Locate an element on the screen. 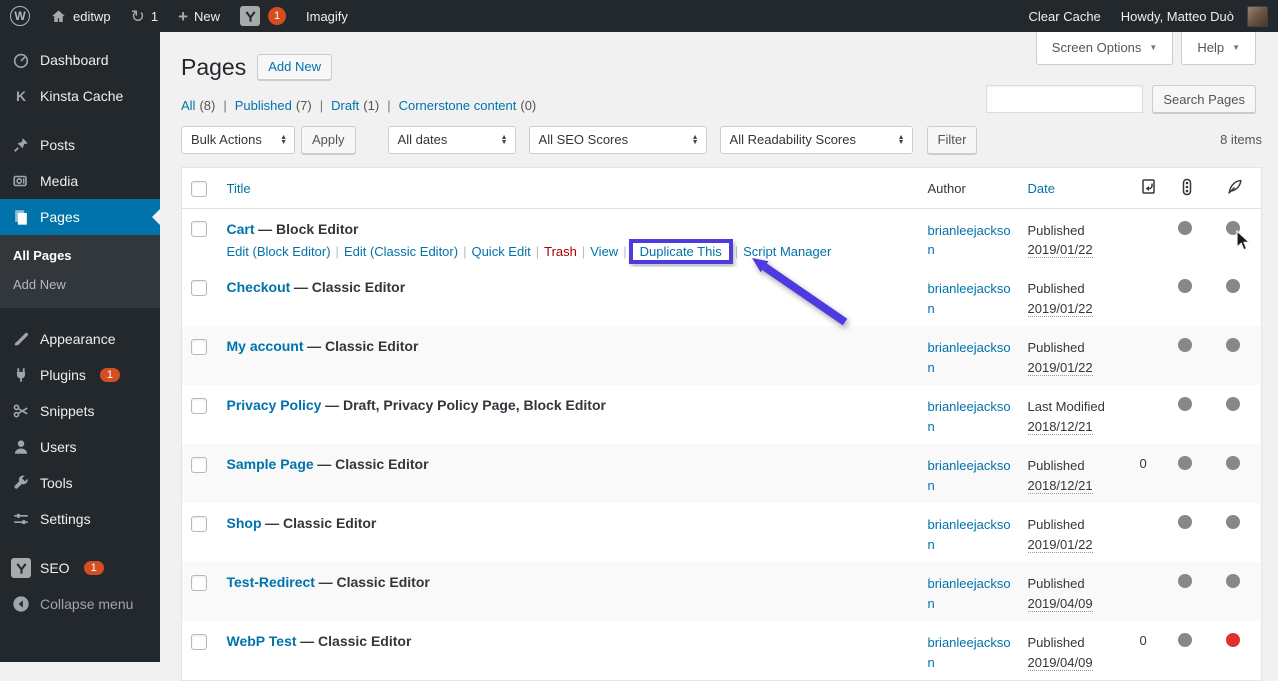  admin-bar-item-seo-notifications: 1 is located at coordinates (263, 16).